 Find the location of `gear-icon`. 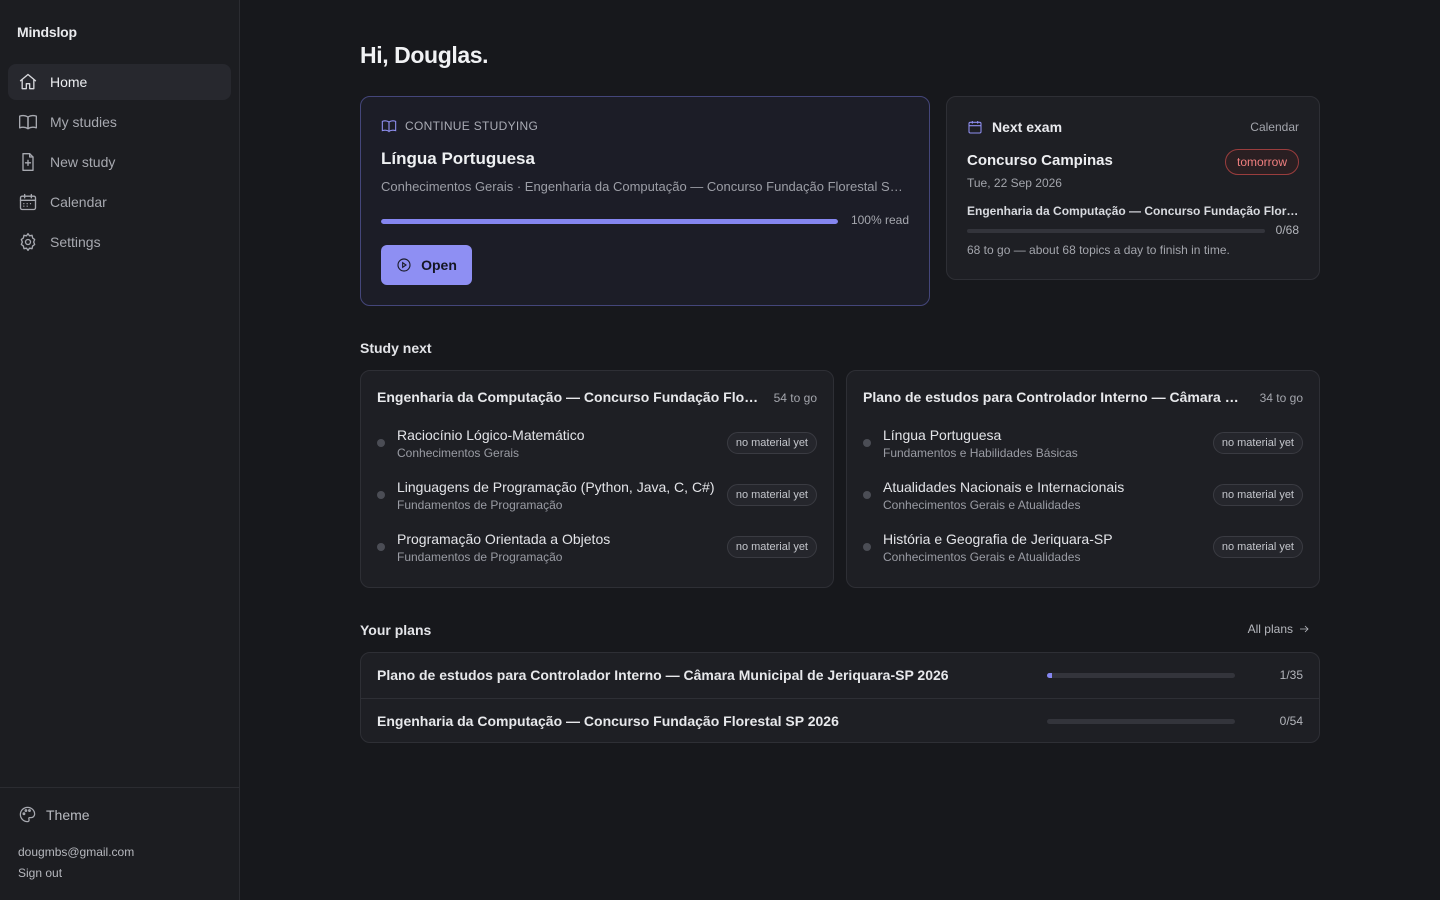

gear-icon is located at coordinates (28, 242).